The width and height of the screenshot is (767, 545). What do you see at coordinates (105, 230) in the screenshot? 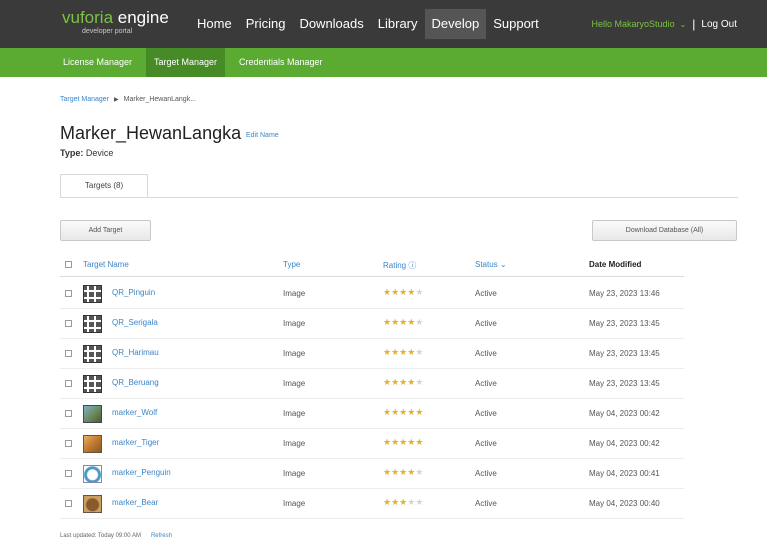
I see `add-target-button: Add Target` at bounding box center [105, 230].